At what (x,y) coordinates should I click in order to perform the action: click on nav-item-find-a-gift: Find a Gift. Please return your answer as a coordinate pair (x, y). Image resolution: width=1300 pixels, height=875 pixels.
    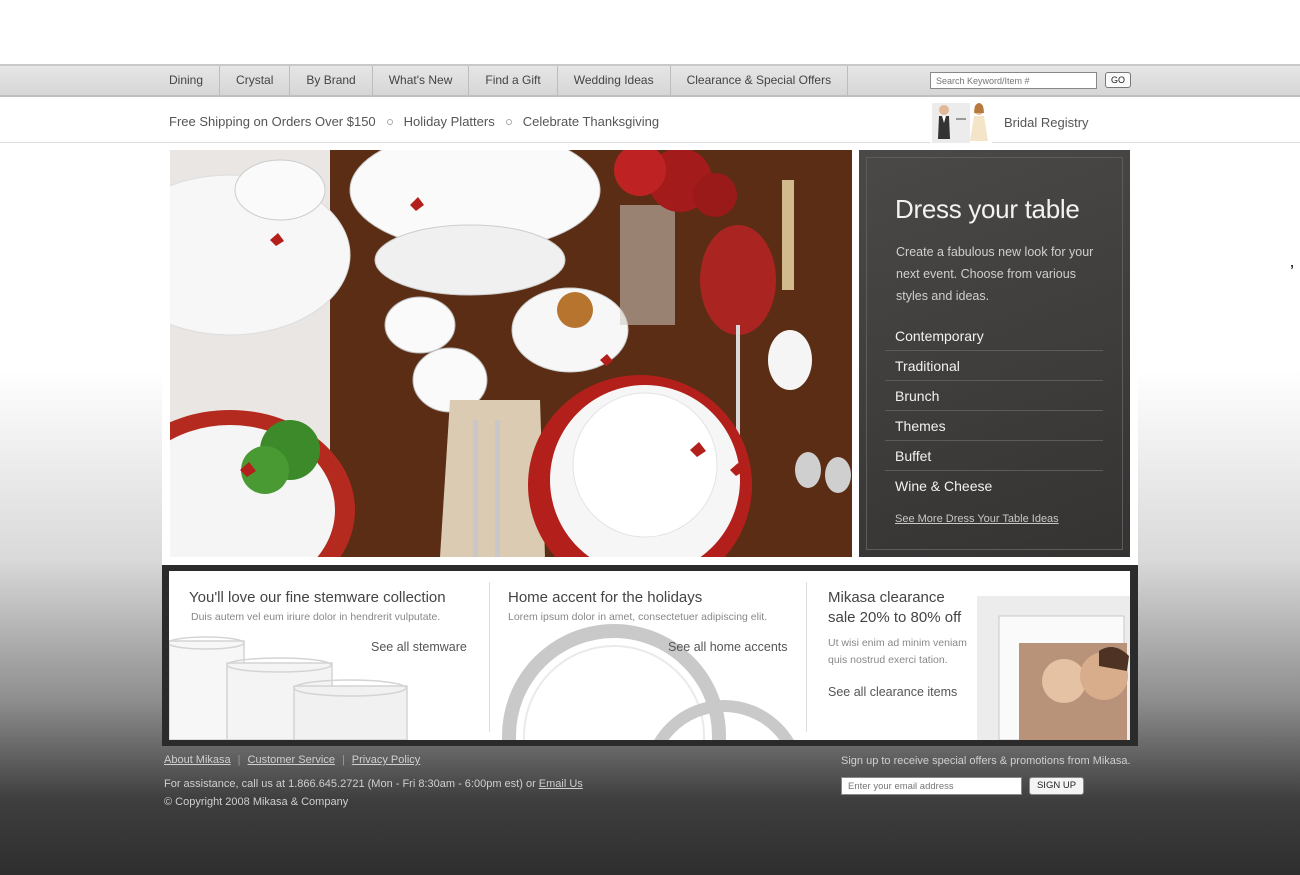
    Looking at the image, I should click on (513, 80).